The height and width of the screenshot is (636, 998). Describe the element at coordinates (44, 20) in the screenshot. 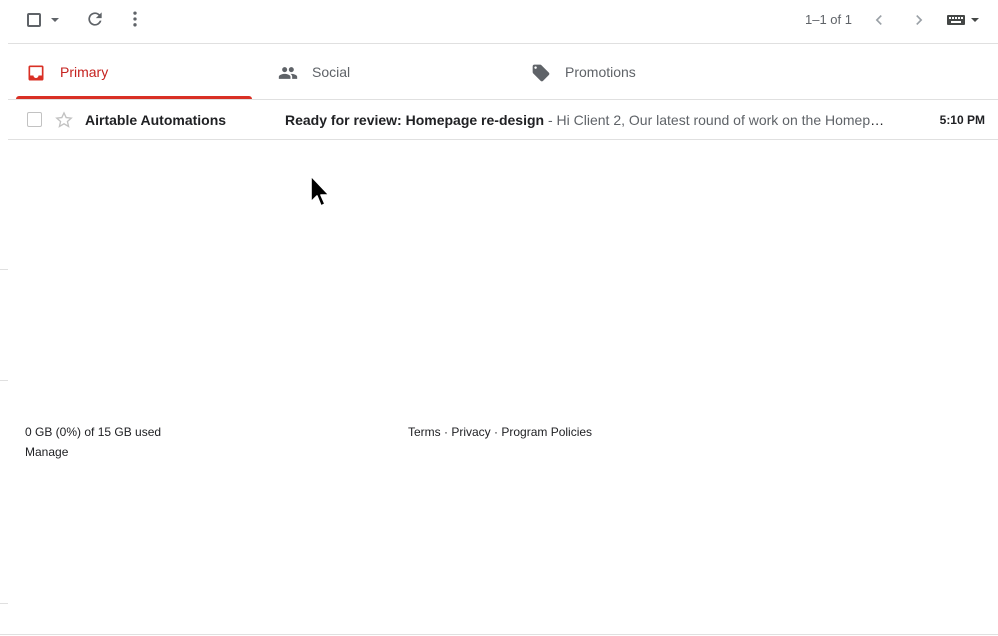

I see `select-all-checkbox` at that location.